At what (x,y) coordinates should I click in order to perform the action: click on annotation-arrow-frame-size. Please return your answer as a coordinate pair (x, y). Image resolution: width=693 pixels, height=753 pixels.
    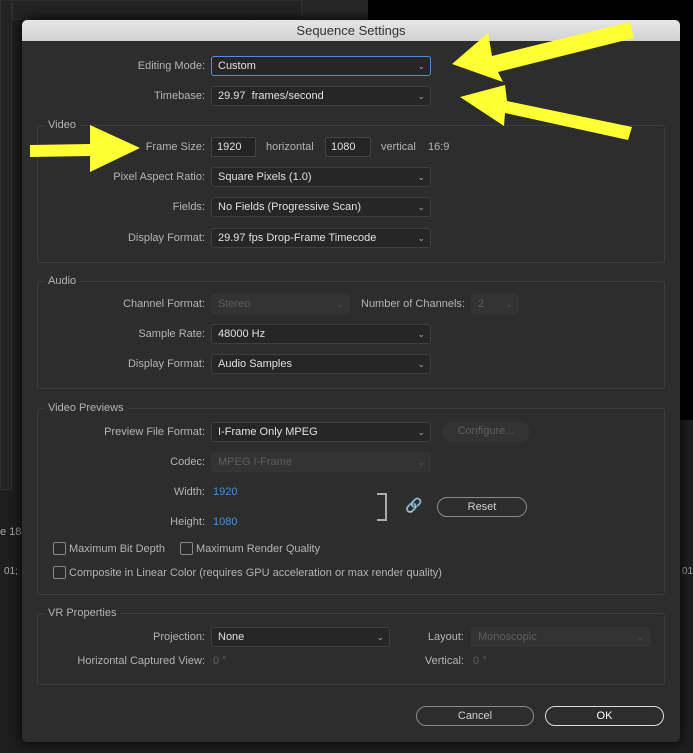
    Looking at the image, I should click on (85, 148).